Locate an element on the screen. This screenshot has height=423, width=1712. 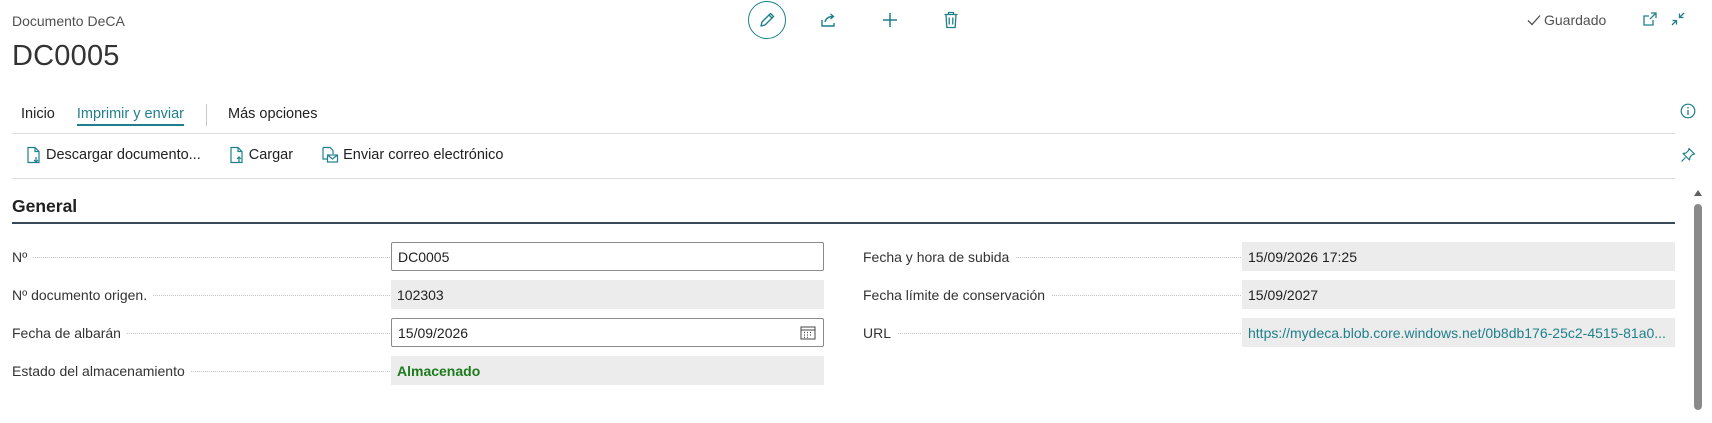
section-title: General is located at coordinates (45, 206).